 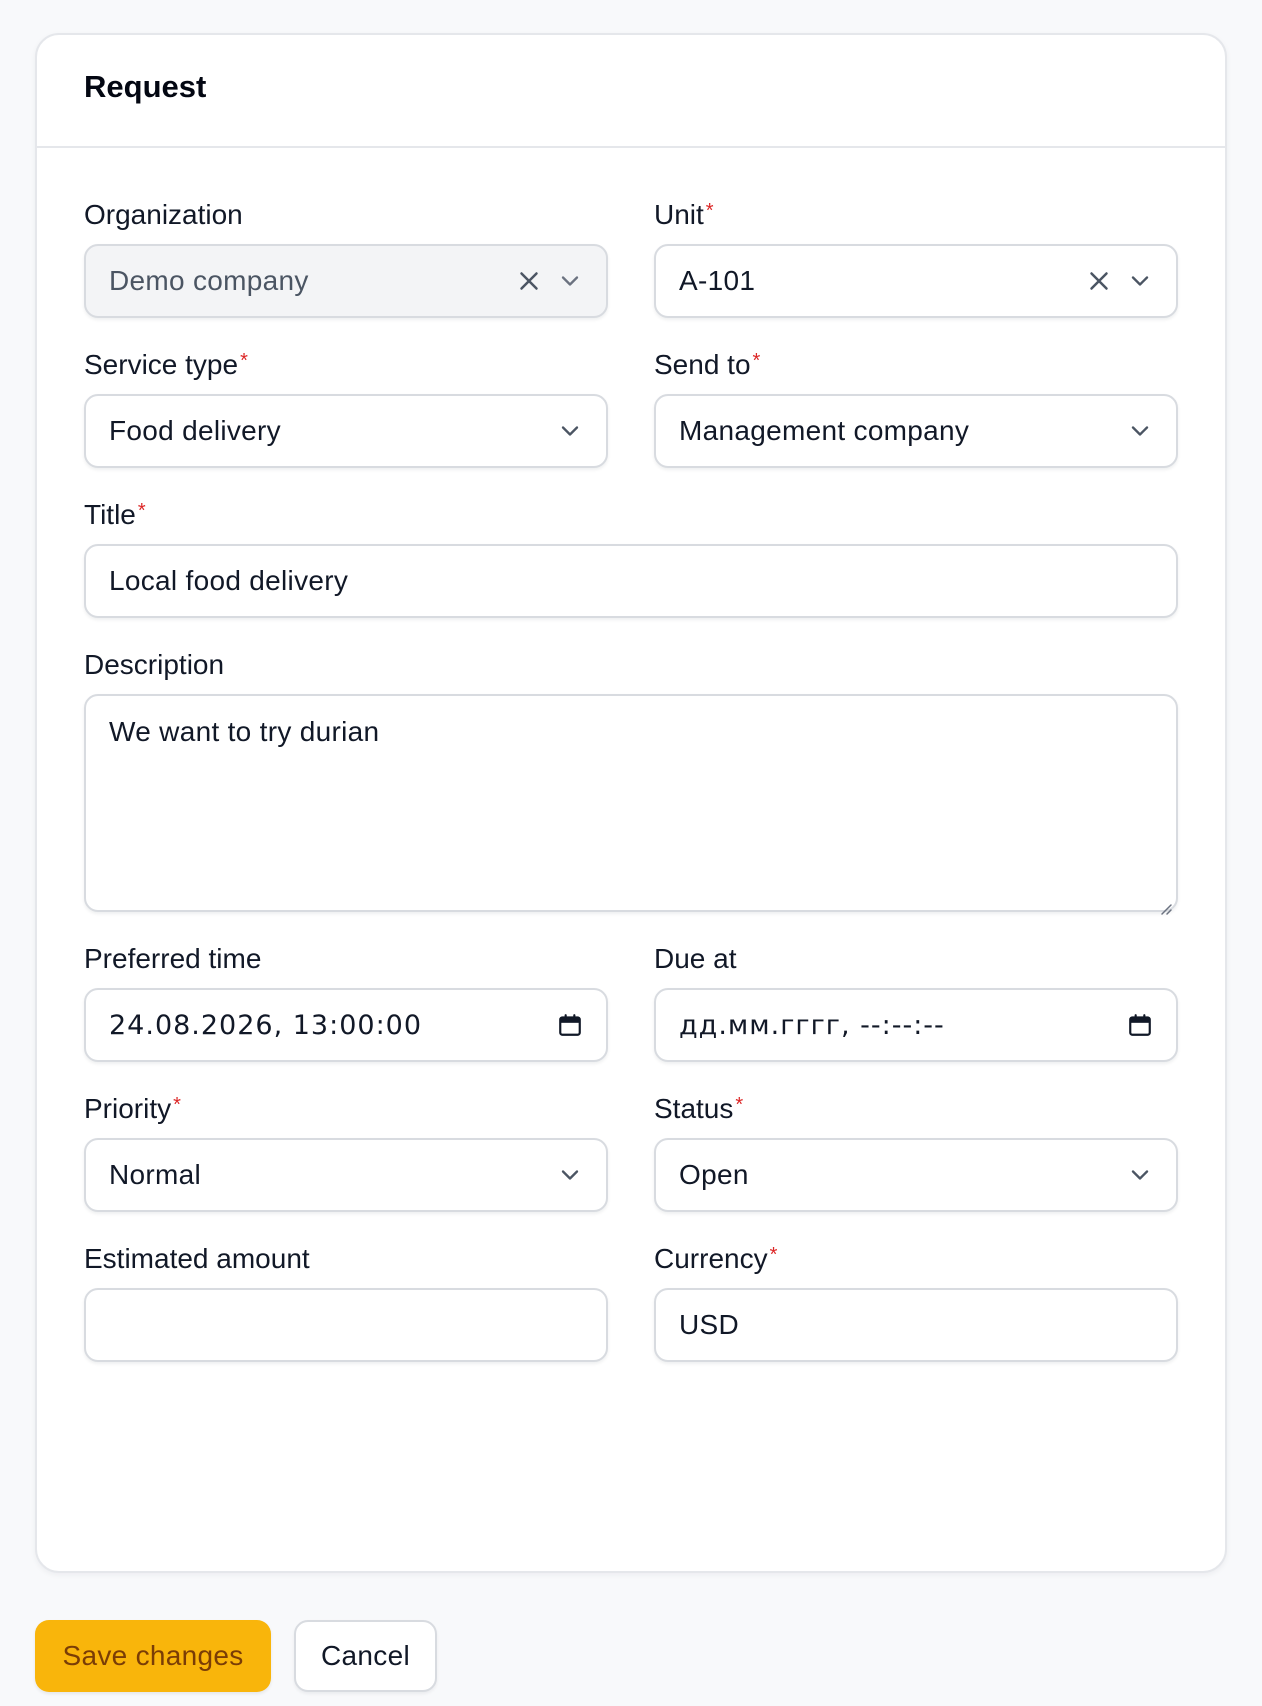 I want to click on title-label: Title *, so click(x=115, y=514).